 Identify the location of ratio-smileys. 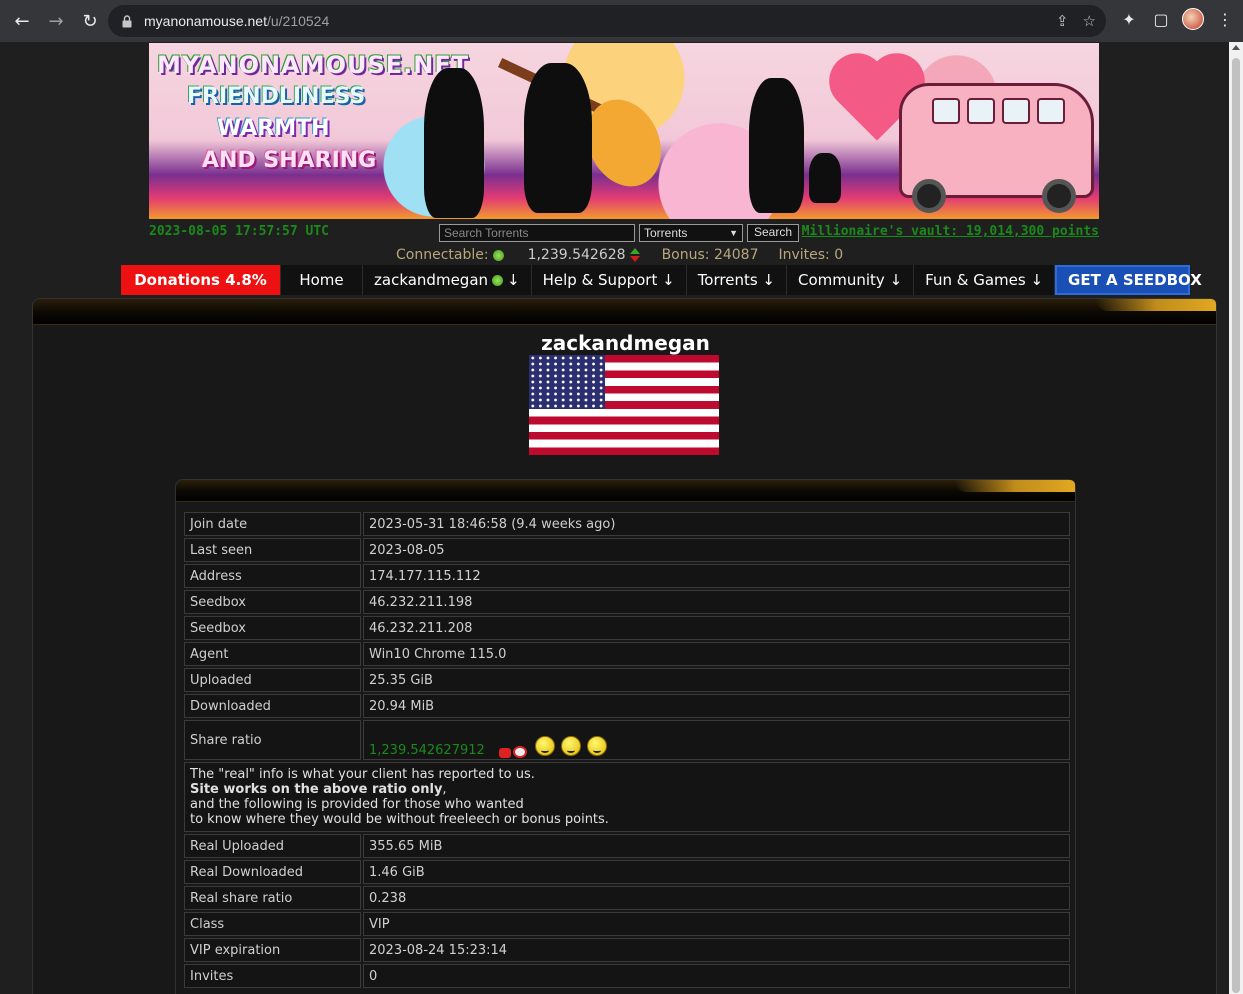
(552, 747).